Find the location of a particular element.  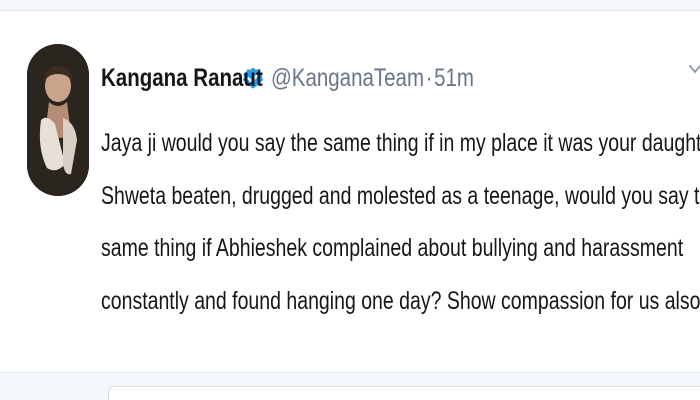

author-name: Kangana Ranaut is located at coordinates (182, 78).